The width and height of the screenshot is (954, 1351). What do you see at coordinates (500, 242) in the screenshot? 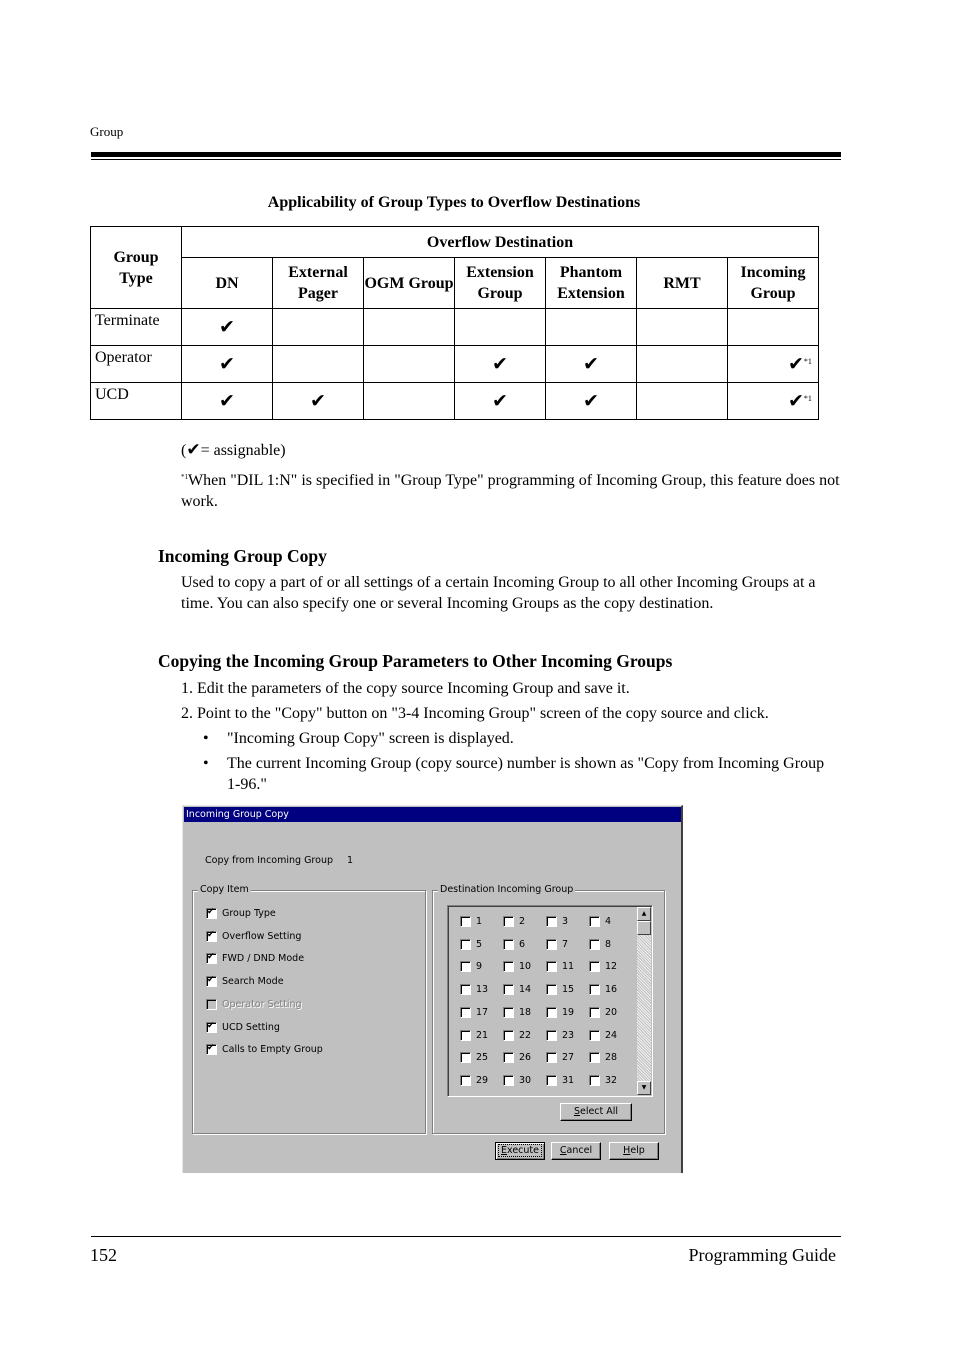
I see `overflow-destination-header: Overflow Destination` at bounding box center [500, 242].